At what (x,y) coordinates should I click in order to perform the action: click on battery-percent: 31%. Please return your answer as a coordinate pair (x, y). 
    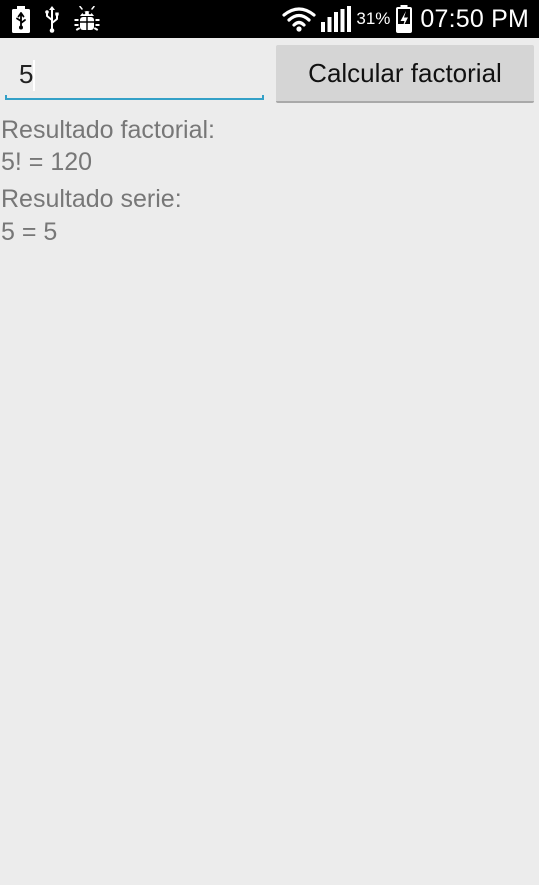
    Looking at the image, I should click on (373, 18).